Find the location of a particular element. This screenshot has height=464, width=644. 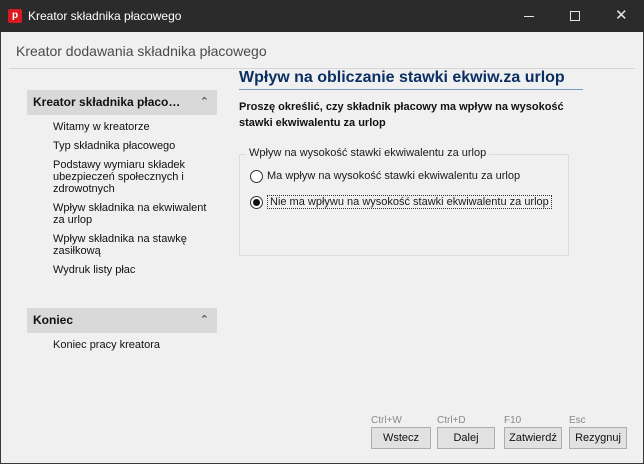

sidebar-item-finish-wizard: Koniec pracy kreatora is located at coordinates (122, 345).